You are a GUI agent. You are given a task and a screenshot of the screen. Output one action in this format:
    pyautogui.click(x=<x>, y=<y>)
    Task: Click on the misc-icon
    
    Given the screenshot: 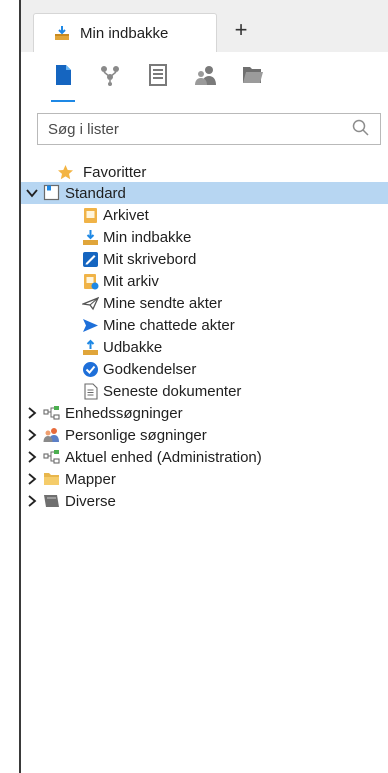 What is the action you would take?
    pyautogui.click(x=51, y=501)
    